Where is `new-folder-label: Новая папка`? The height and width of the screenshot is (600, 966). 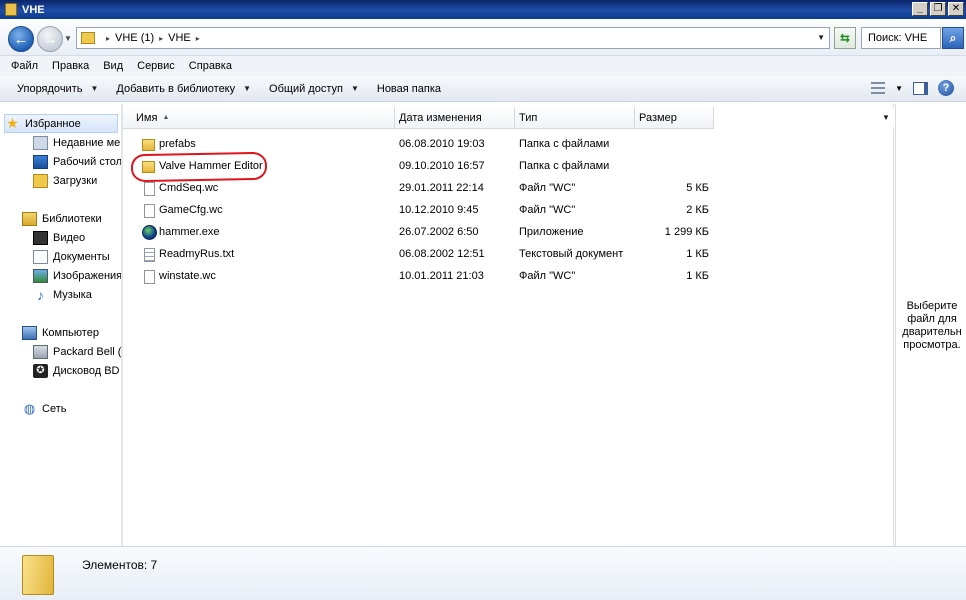
new-folder-label: Новая папка is located at coordinates (408, 88).